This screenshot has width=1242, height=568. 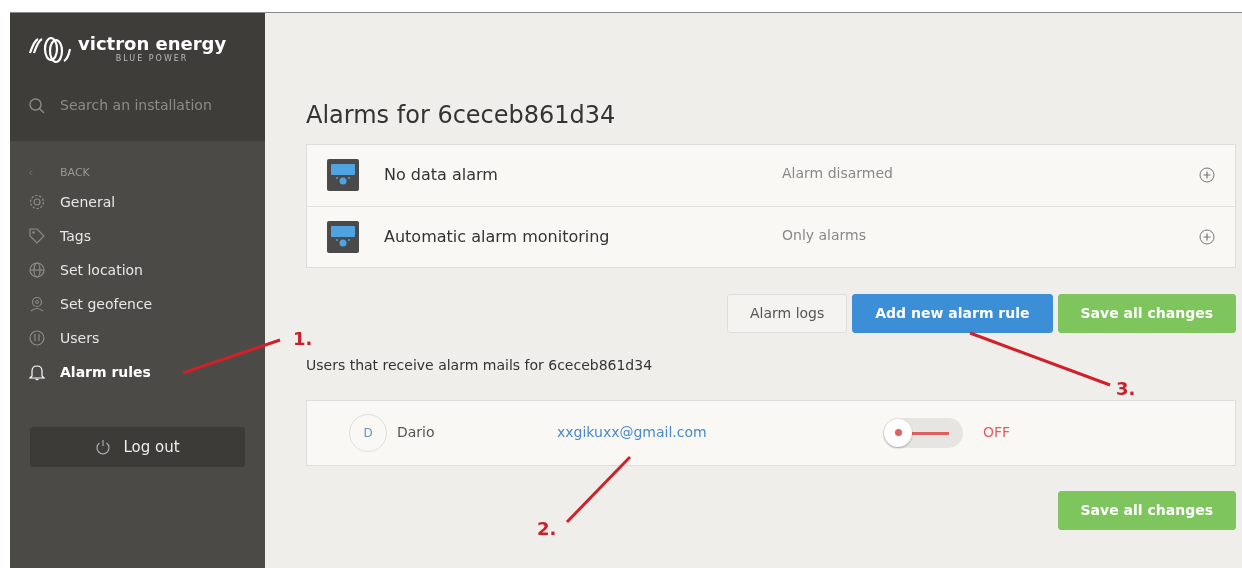 I want to click on alarm-status: Alarm disarmed, so click(x=838, y=173).